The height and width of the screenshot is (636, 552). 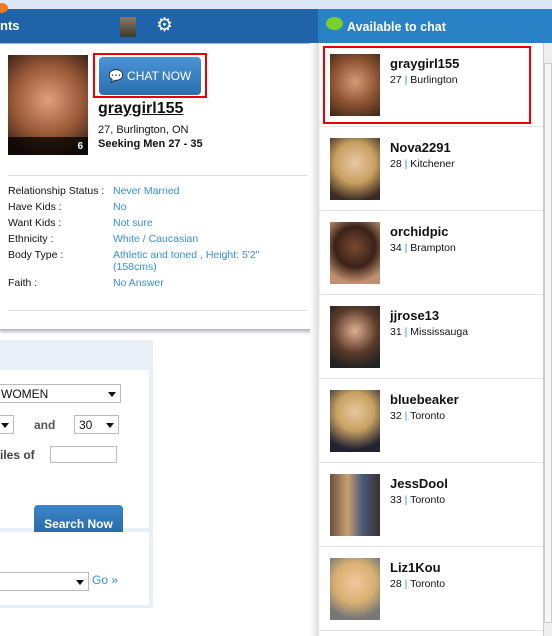 I want to click on search-panel: WOMEN and 30 iles of Search Now Go », so click(x=76, y=474).